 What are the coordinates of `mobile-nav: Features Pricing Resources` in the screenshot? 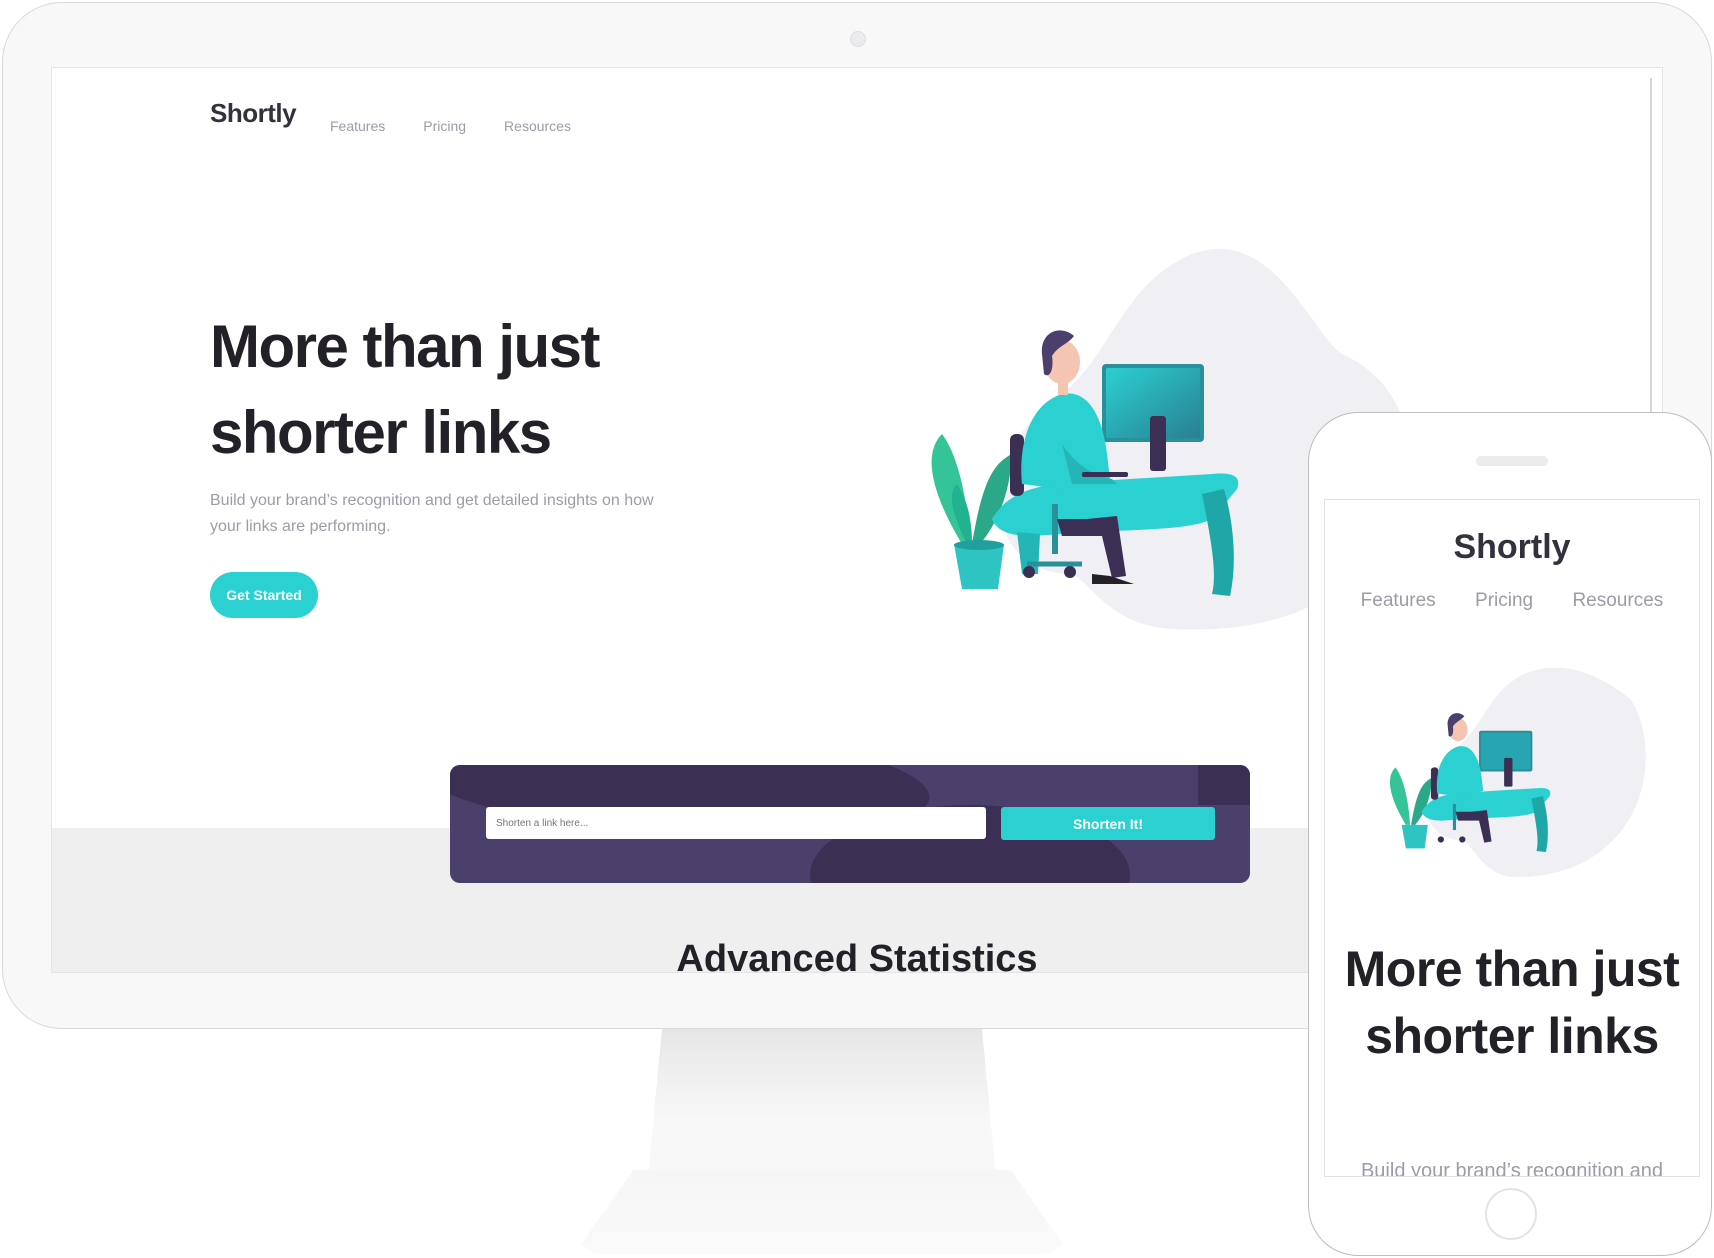 It's located at (1512, 601).